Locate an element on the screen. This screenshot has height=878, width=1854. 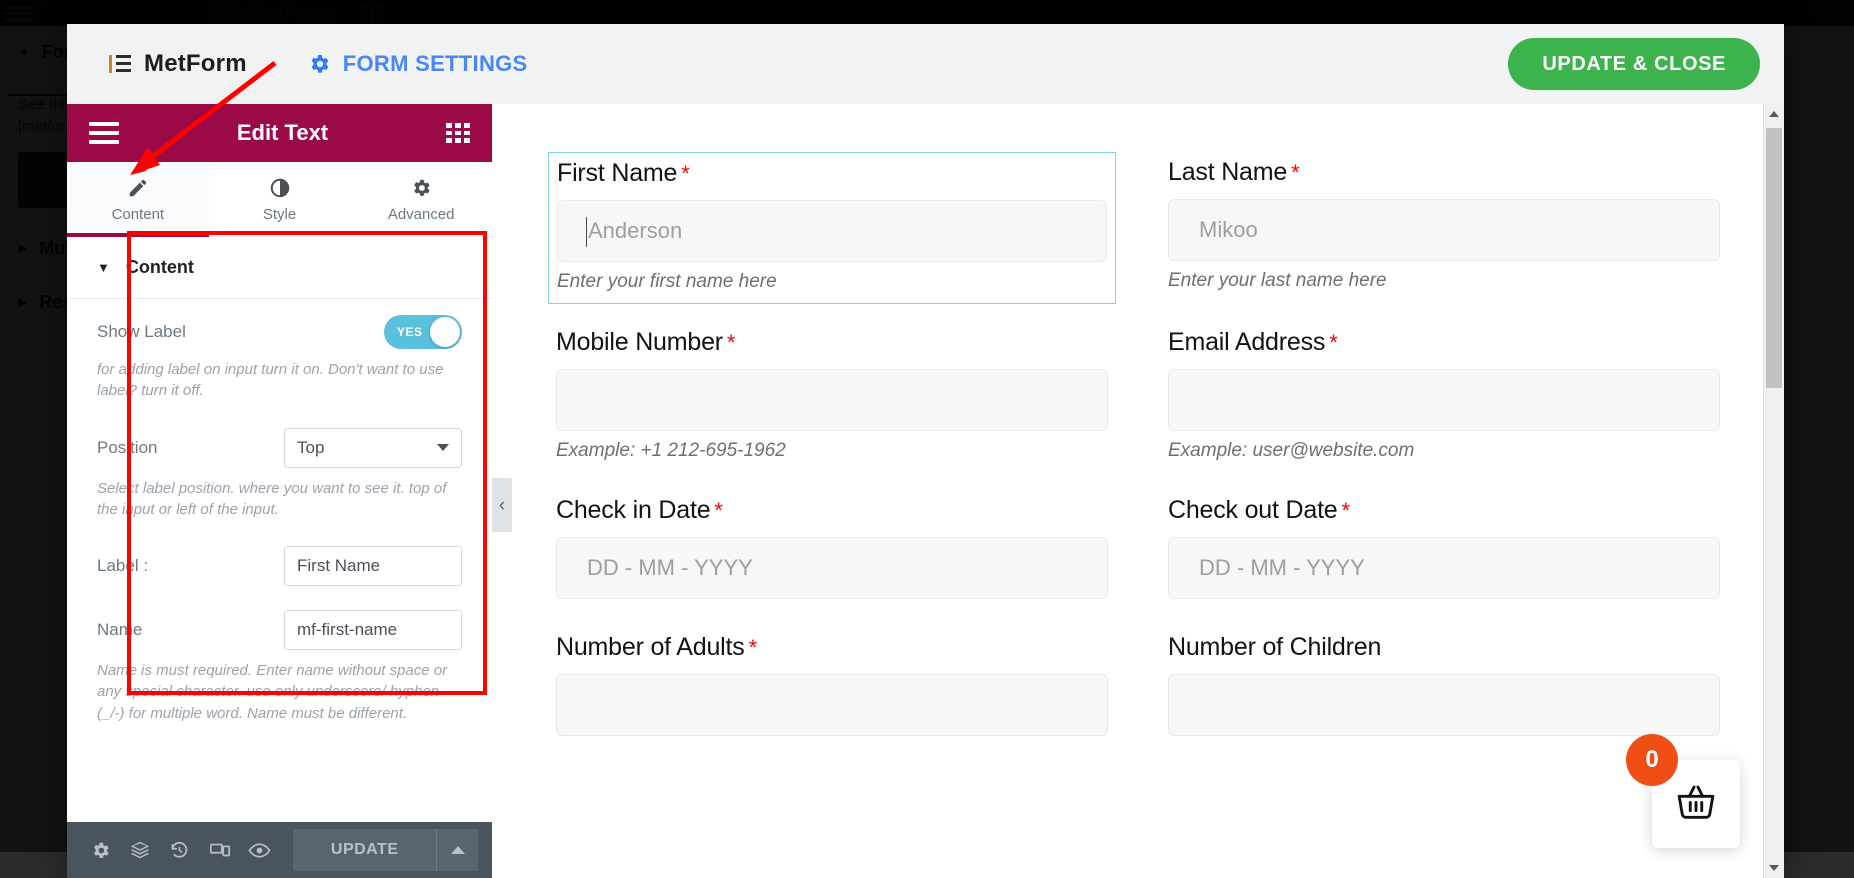
tab-advanced-label: Advanced is located at coordinates (421, 214).